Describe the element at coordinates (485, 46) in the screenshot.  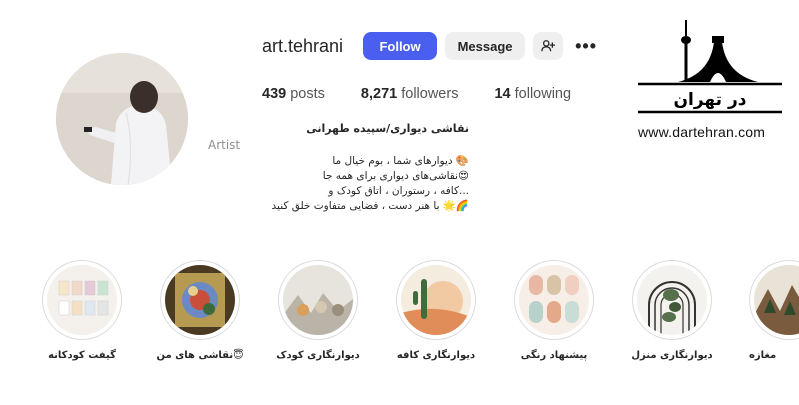
I see `message-button: Message` at that location.